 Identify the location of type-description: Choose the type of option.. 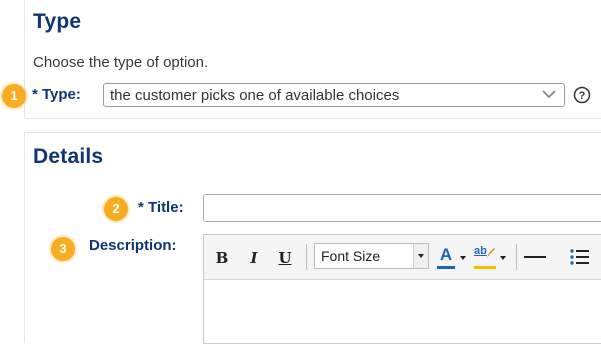
(121, 62).